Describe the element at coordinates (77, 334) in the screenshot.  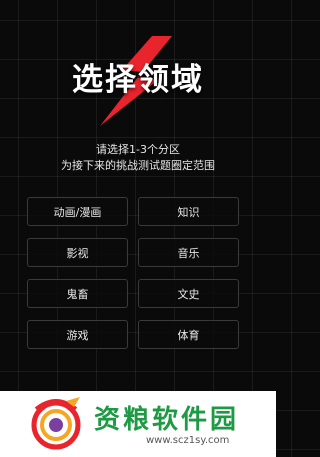
I see `category-games: 游戏` at that location.